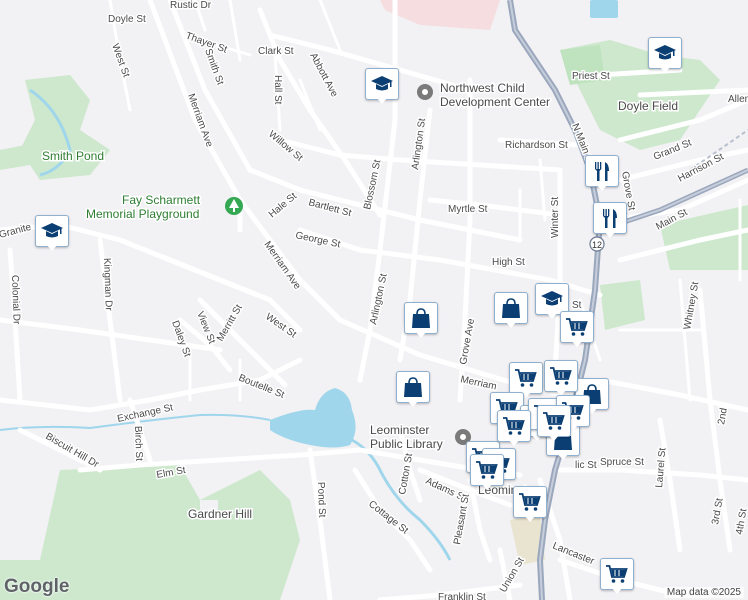  I want to click on street-label: Winter St, so click(555, 217).